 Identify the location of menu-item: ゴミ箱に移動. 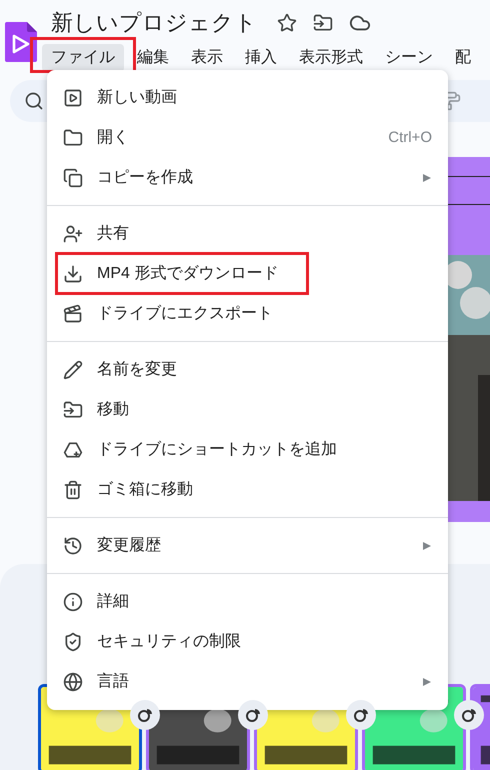
(247, 490).